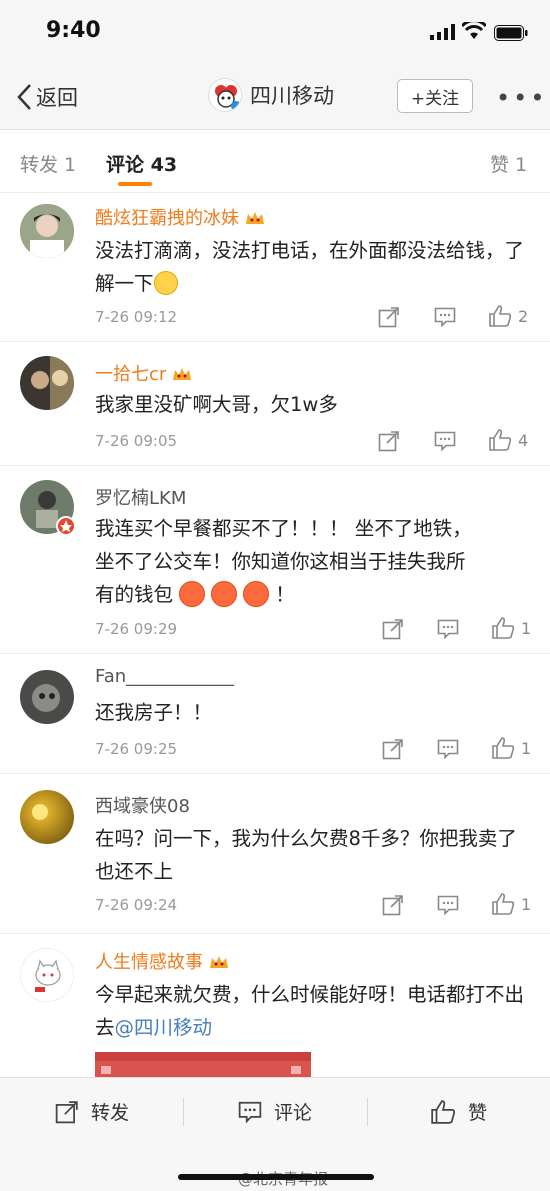 This screenshot has width=550, height=1191. I want to click on nav-bar: 返回 四川移动 +关注 •••, so click(275, 96).